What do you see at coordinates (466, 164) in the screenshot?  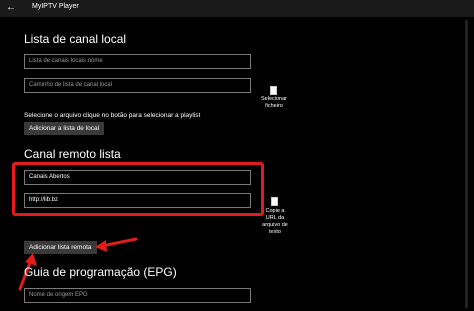 I see `scrollbar` at bounding box center [466, 164].